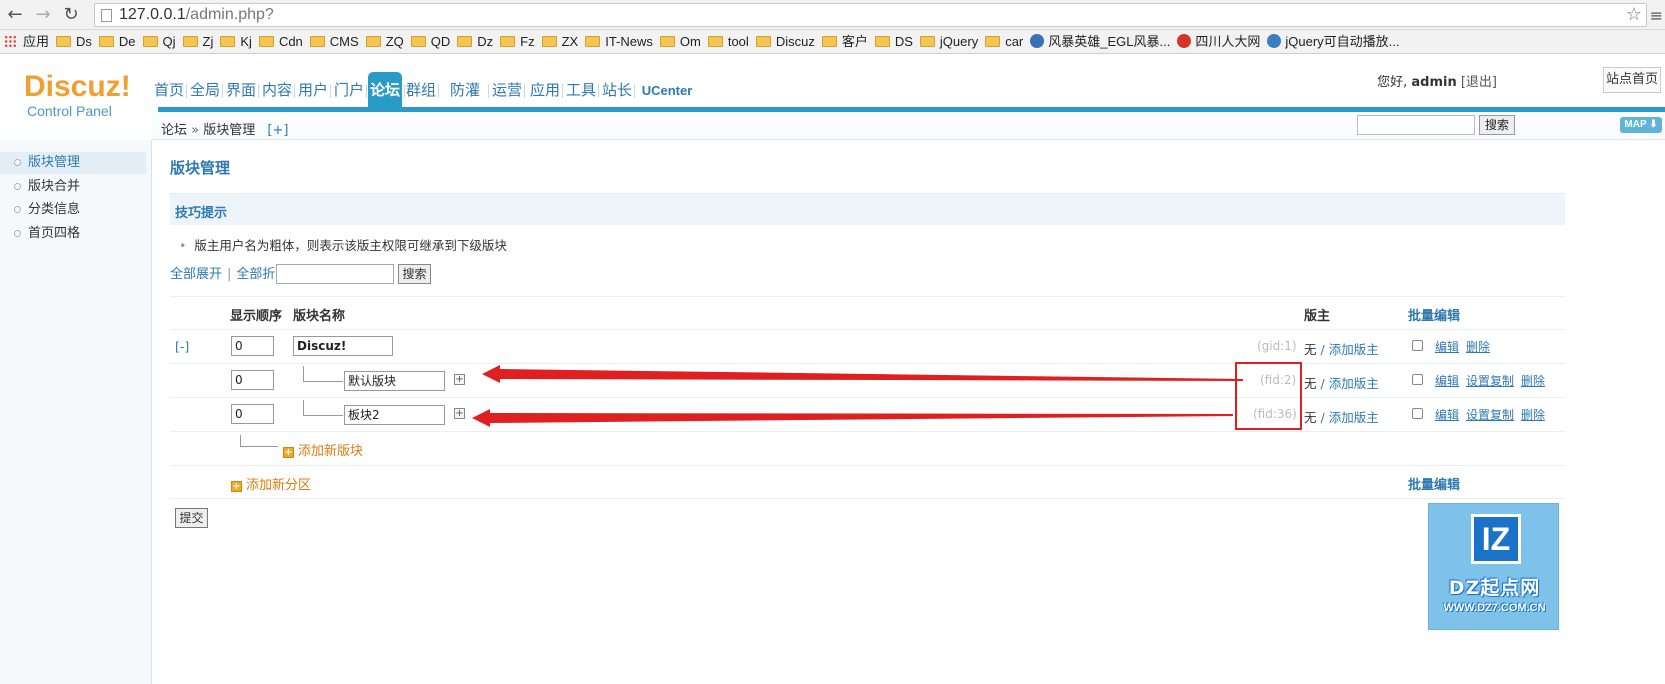 Image resolution: width=1665 pixels, height=684 pixels. I want to click on watermark-url: WWW.DZ7.COM.CN, so click(1494, 608).